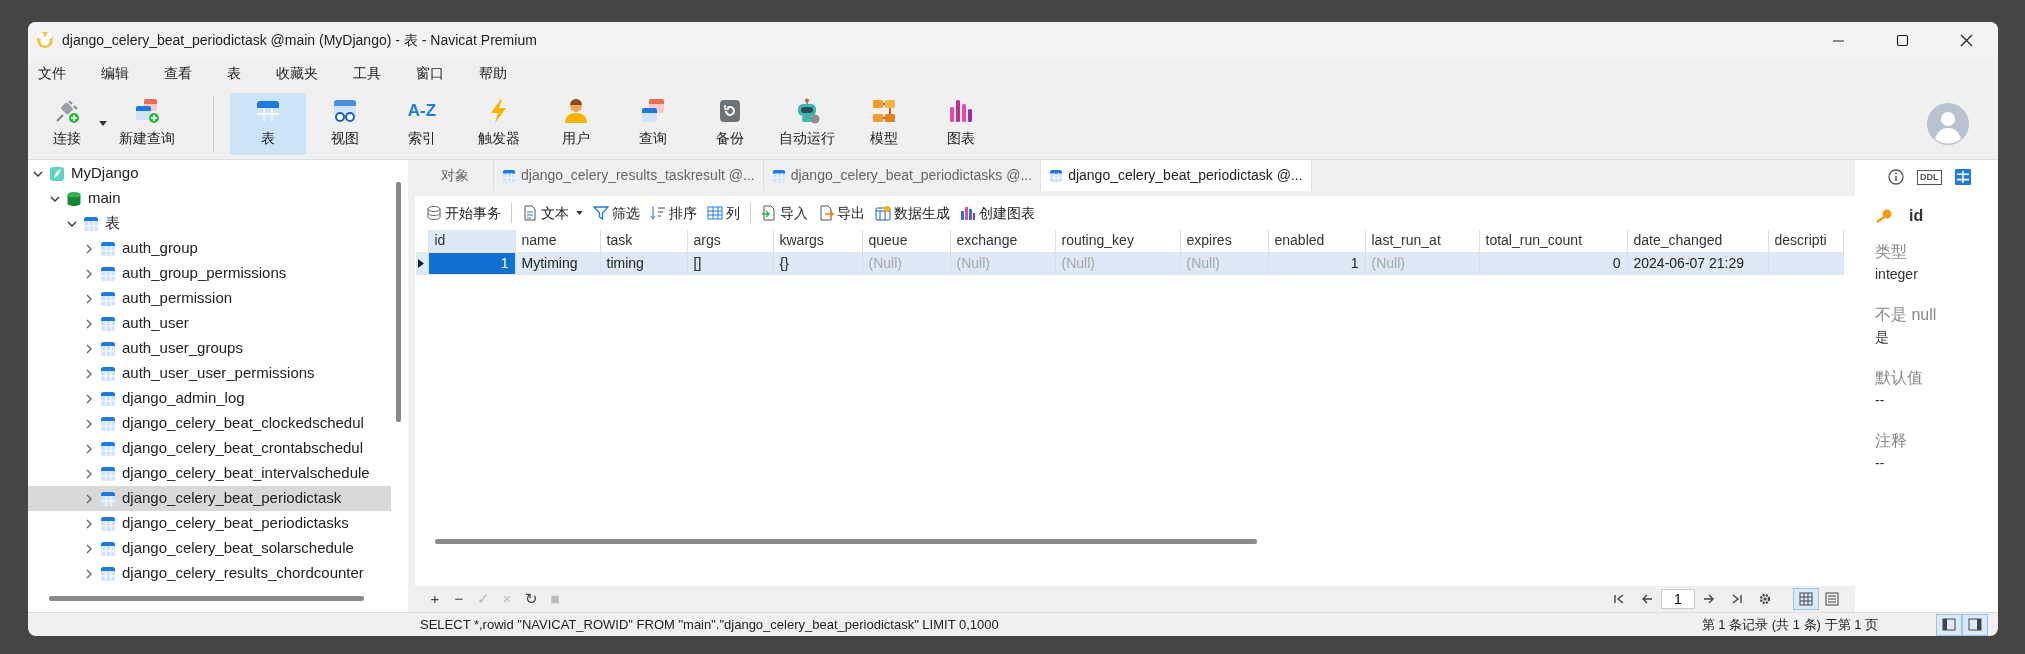  Describe the element at coordinates (1765, 599) in the screenshot. I see `settings-icon` at that location.